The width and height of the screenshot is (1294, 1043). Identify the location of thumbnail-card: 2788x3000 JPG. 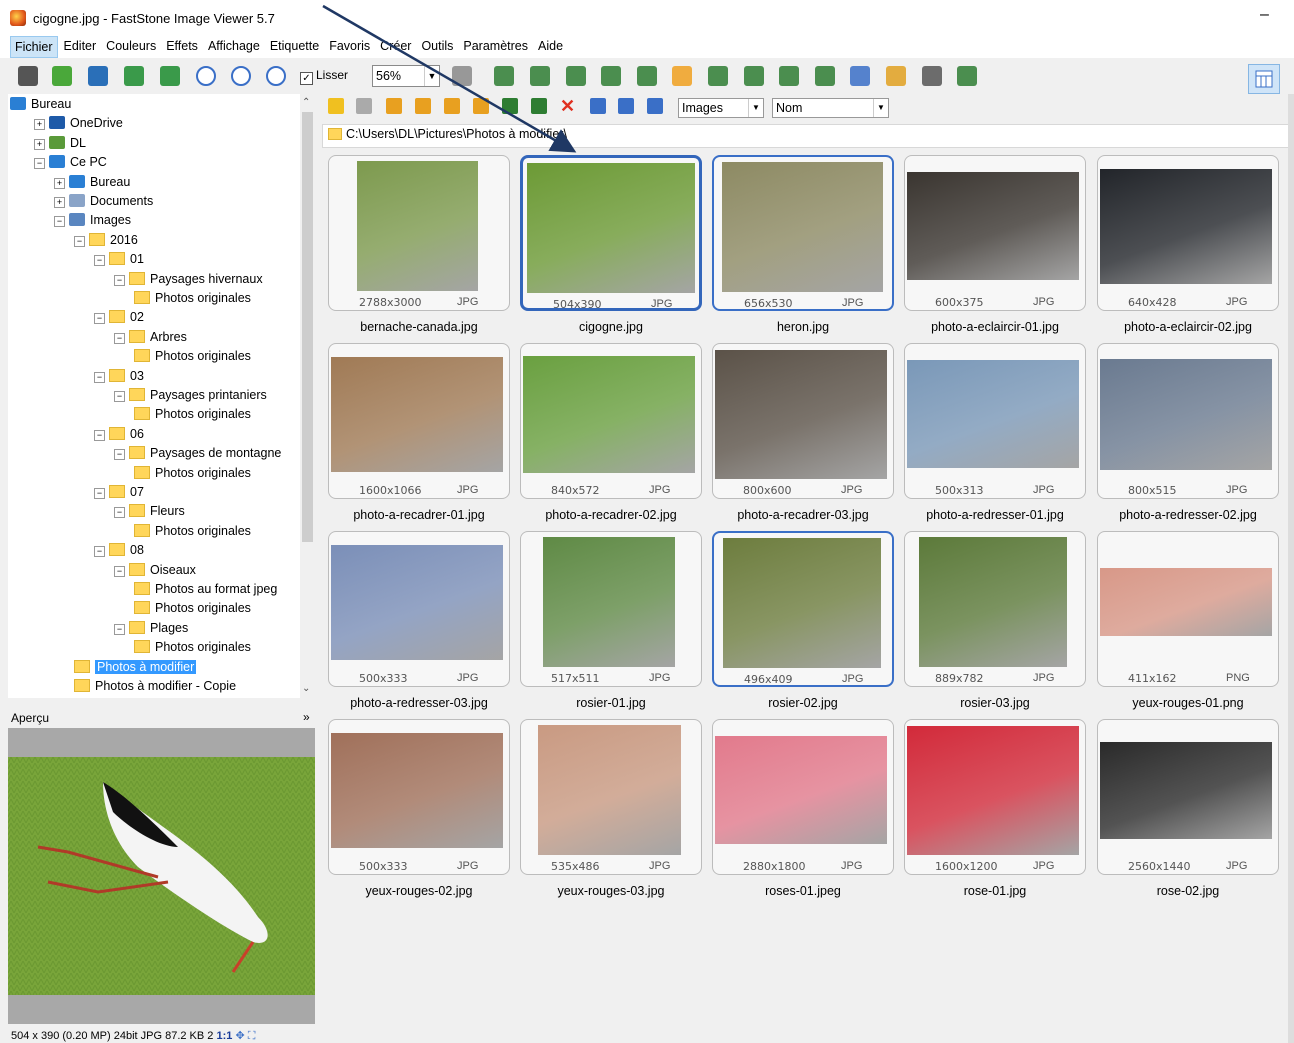
(419, 233).